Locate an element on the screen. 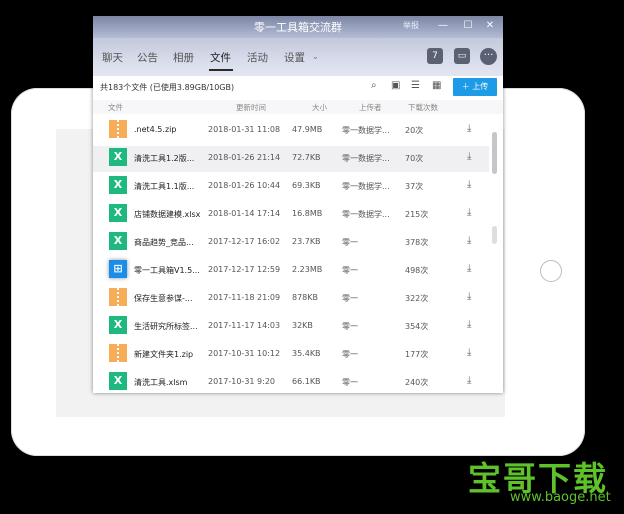 This screenshot has width=624, height=514. file-time: 2017-12-17 12:59 is located at coordinates (244, 269).